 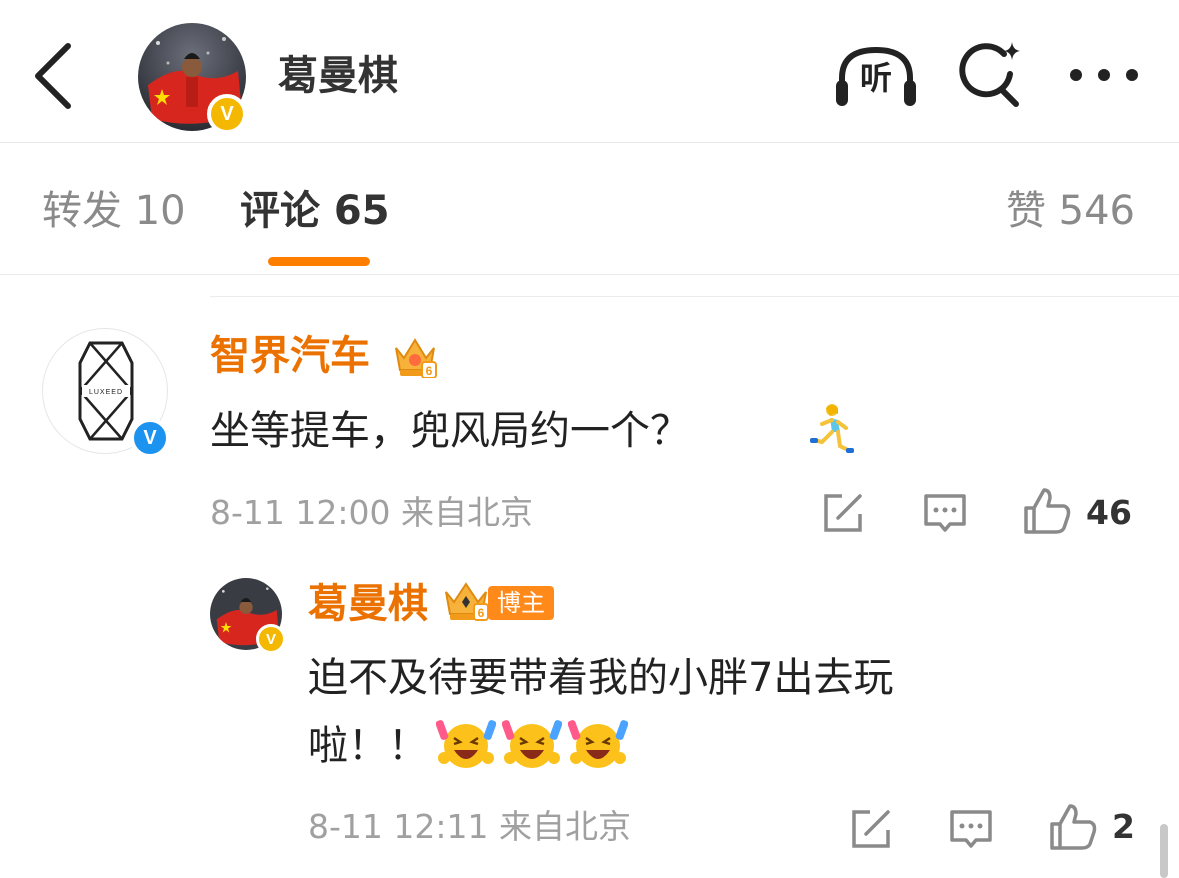 I want to click on tab-likes: 赞 546, so click(x=1070, y=211).